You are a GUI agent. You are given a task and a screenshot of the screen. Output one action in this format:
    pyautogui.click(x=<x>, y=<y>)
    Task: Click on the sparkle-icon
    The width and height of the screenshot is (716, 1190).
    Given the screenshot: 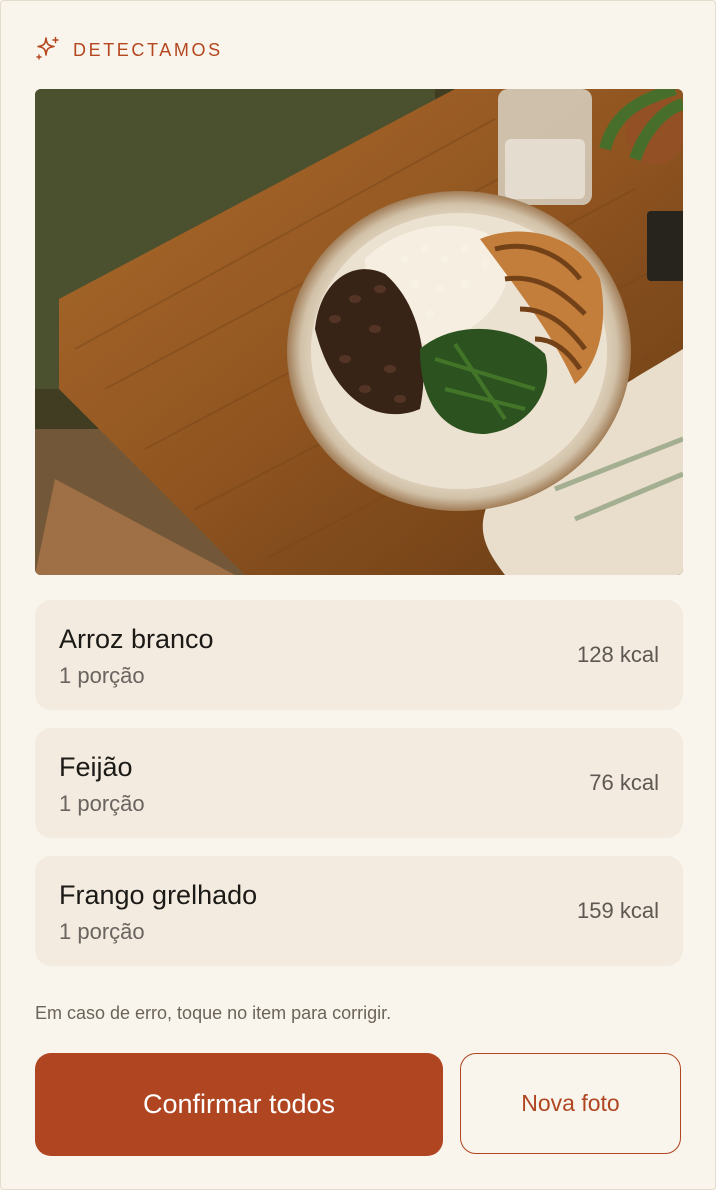 What is the action you would take?
    pyautogui.click(x=48, y=50)
    